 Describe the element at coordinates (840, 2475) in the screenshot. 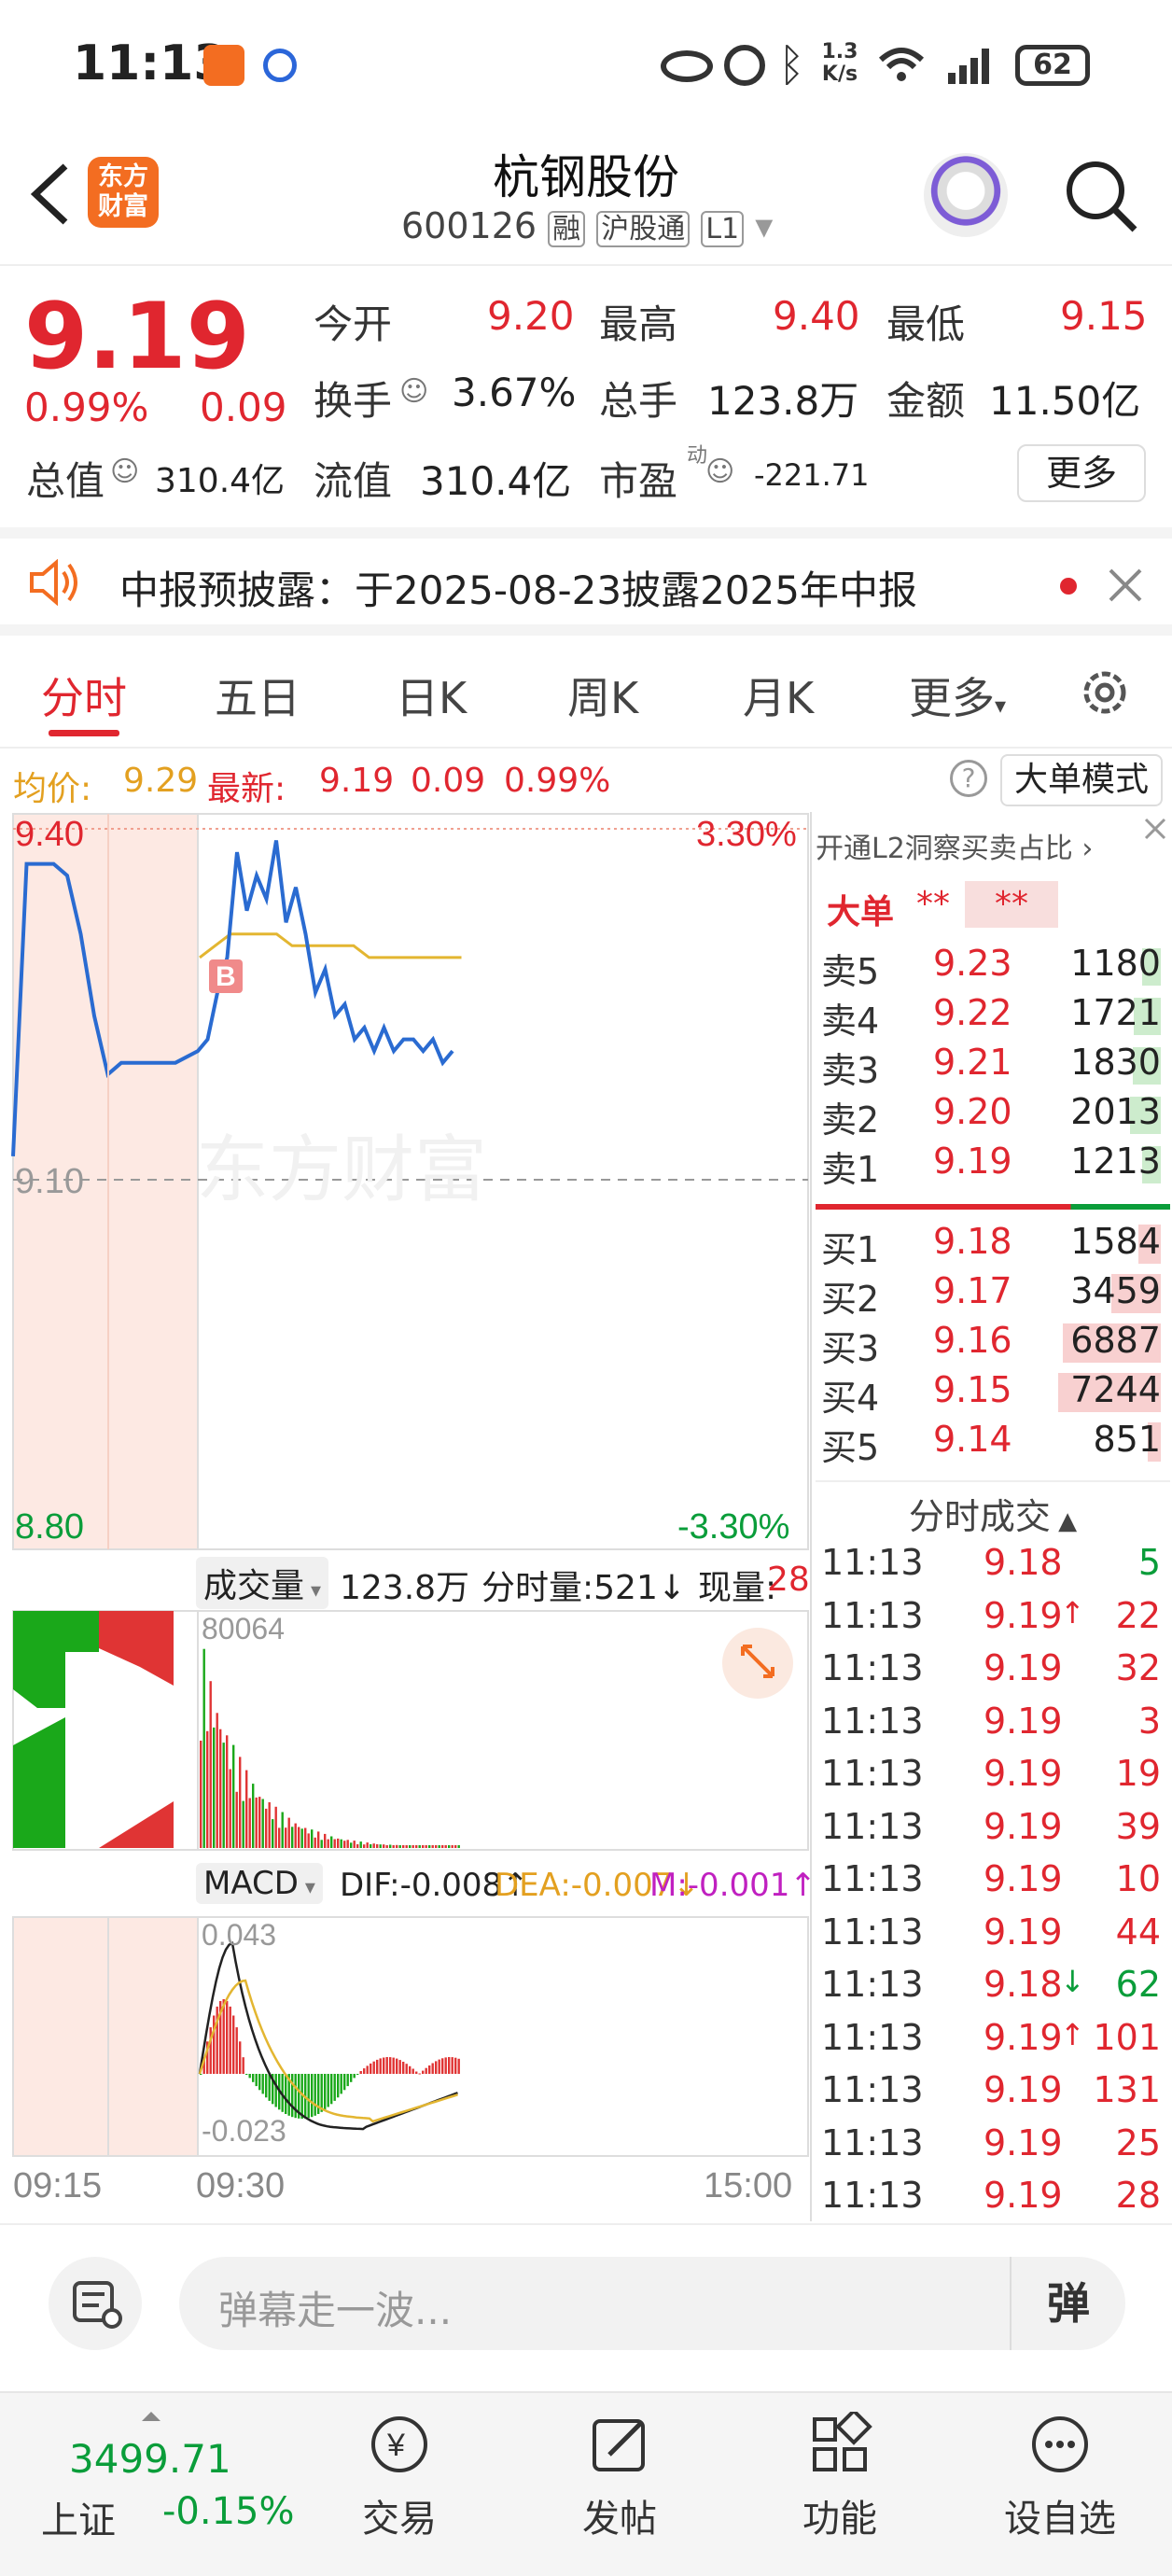

I see `nav-functions: 功能` at that location.